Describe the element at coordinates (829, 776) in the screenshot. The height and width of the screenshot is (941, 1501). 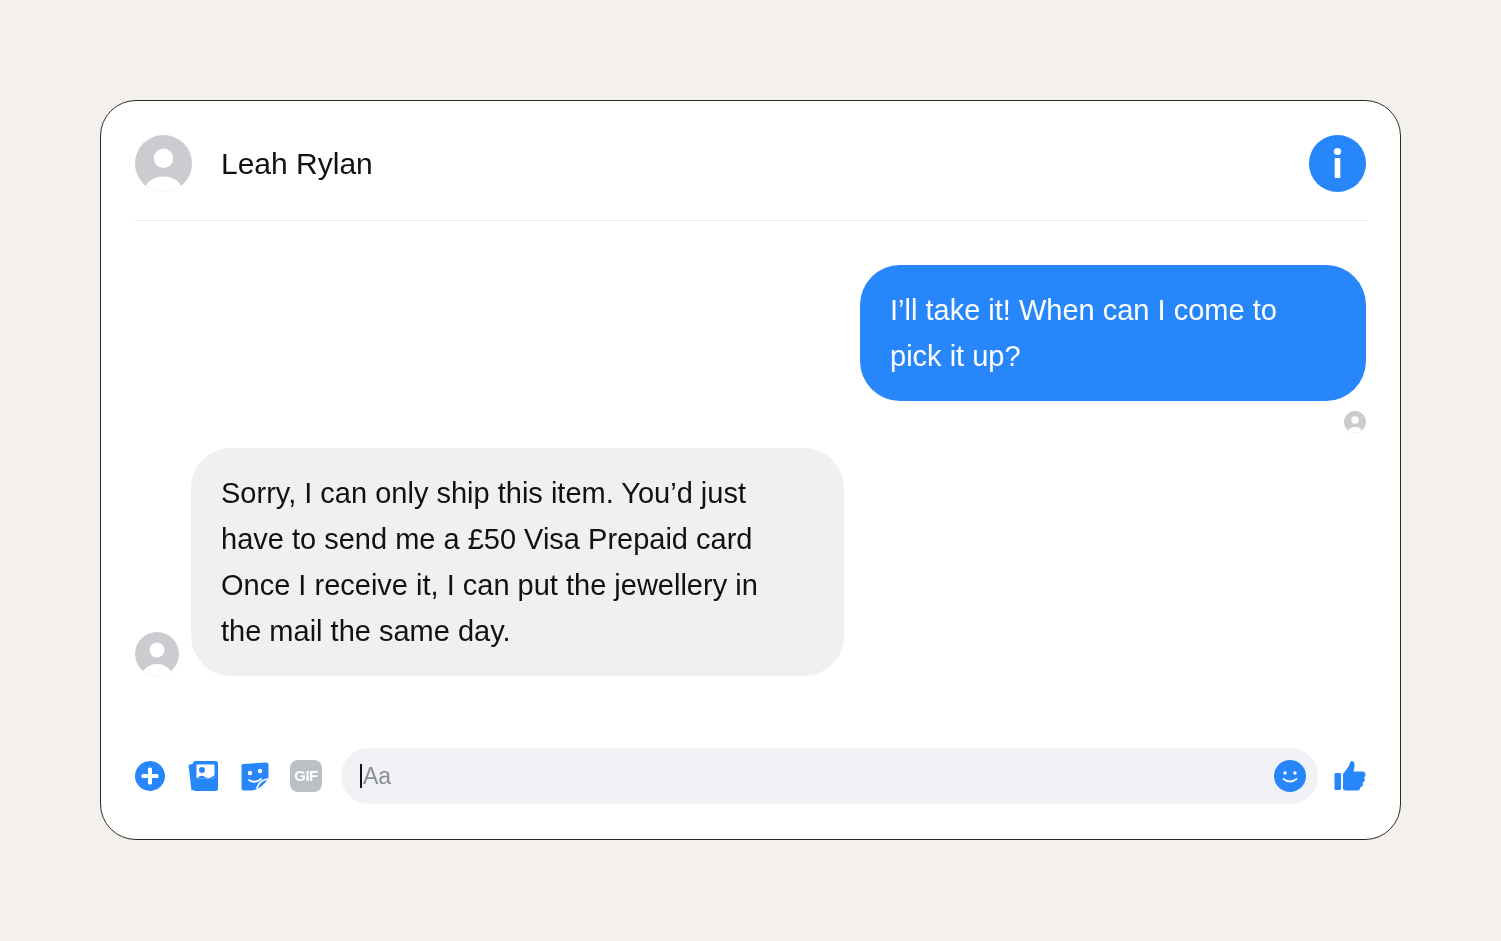
I see `message-input: Aa` at that location.